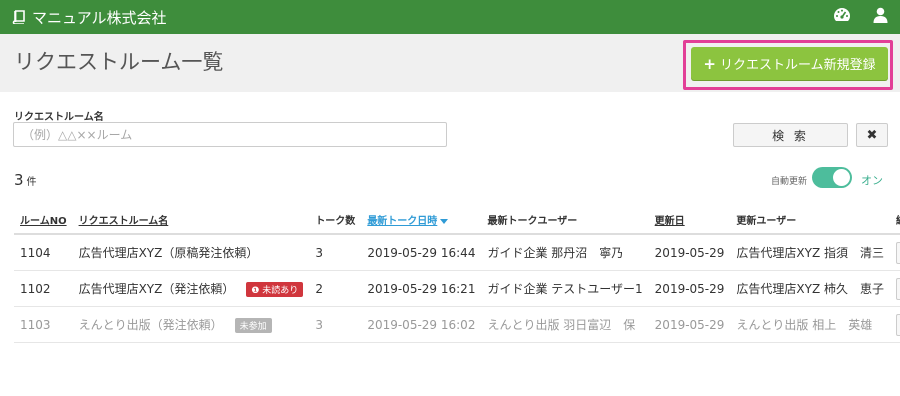 The width and height of the screenshot is (900, 396). I want to click on clear-button: ✖, so click(872, 135).